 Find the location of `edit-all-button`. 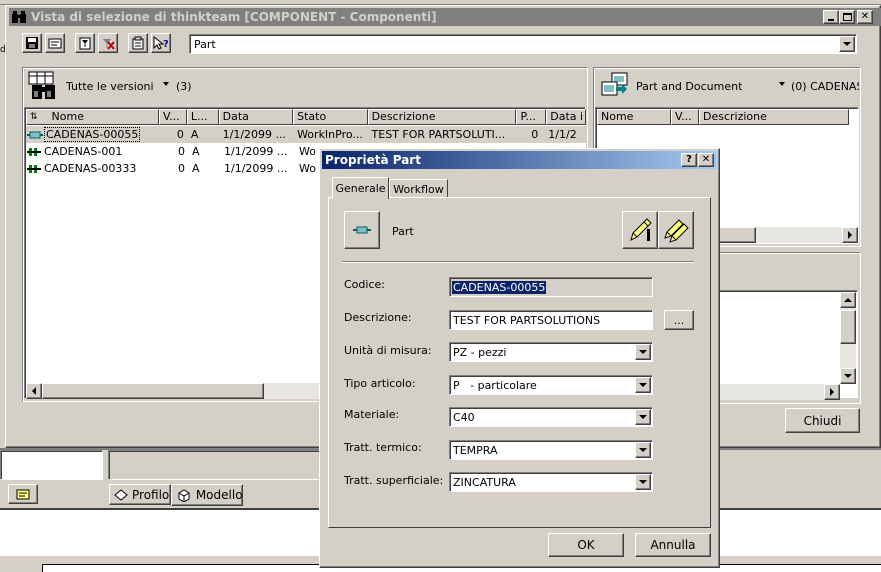

edit-all-button is located at coordinates (676, 230).